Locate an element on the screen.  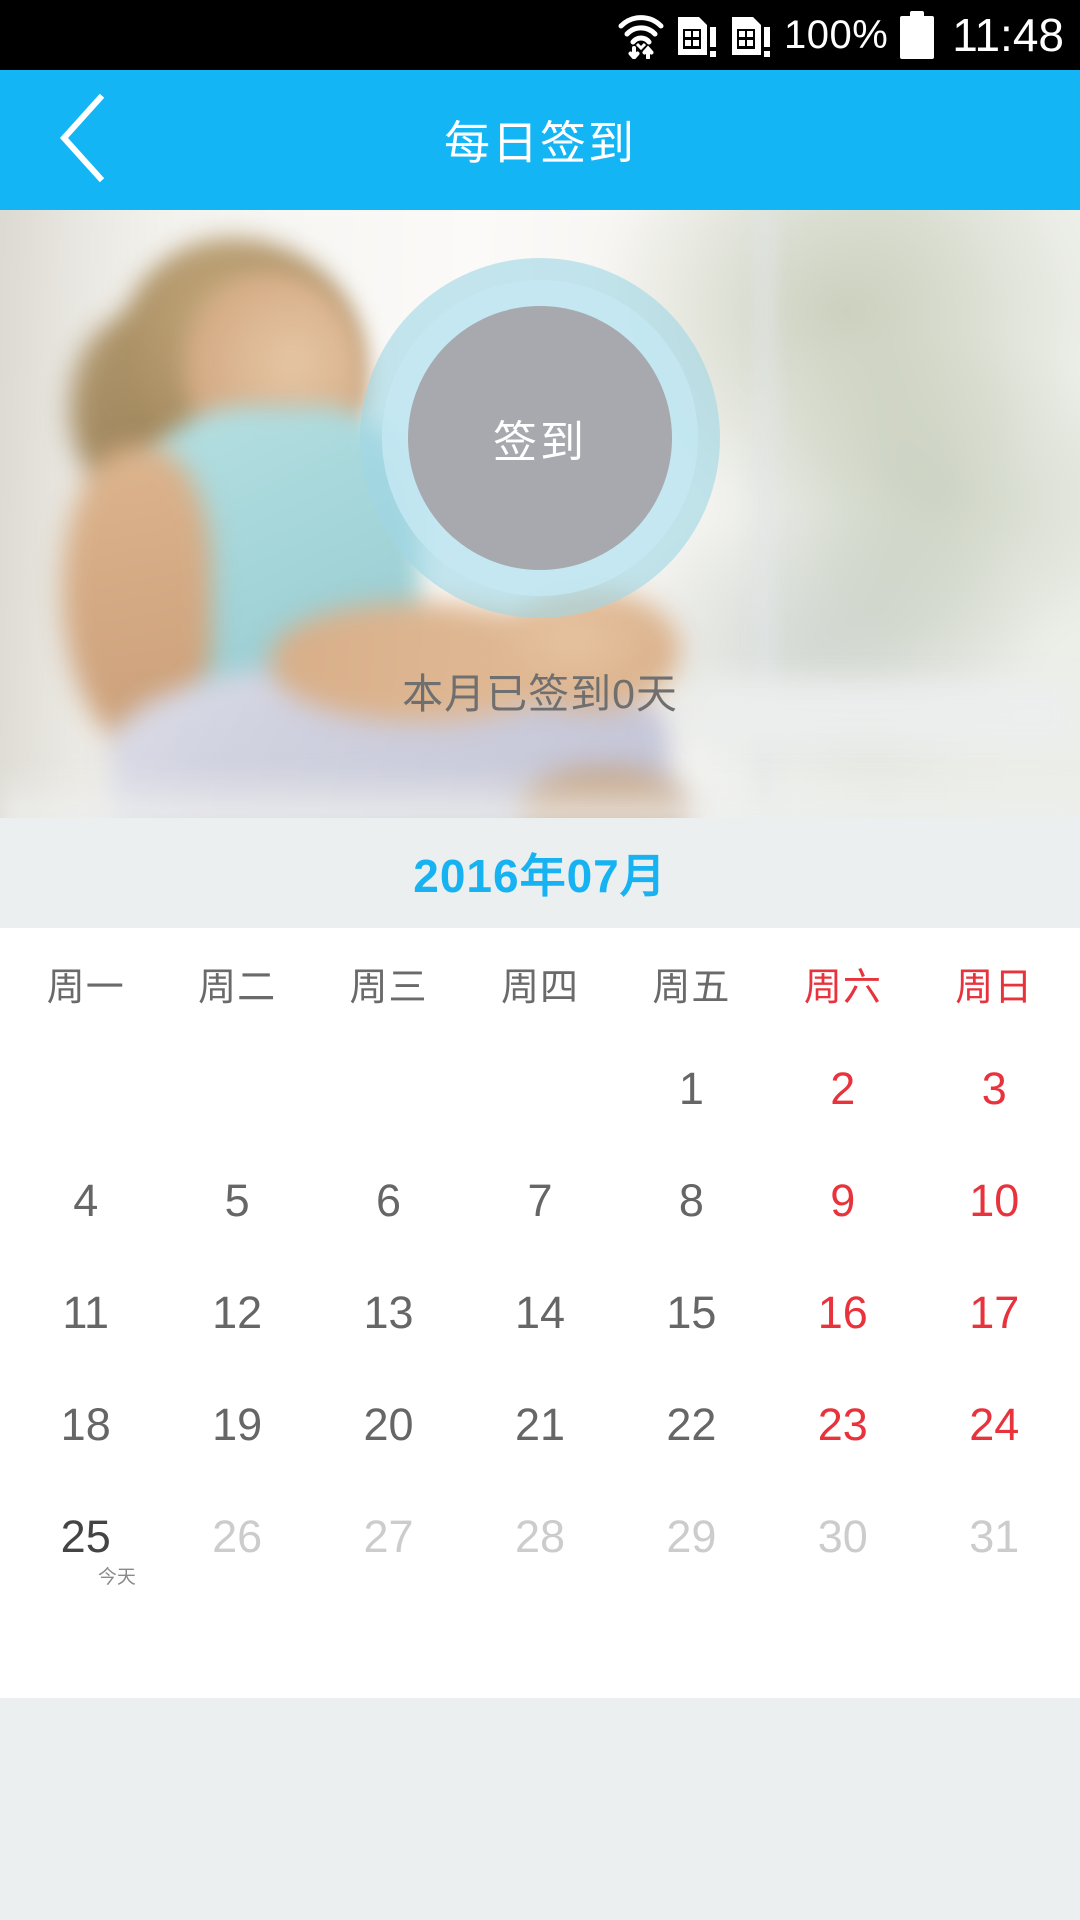
weekday-header-row: 周一 周二 周三 周四 周五 周六 周日 is located at coordinates (540, 980).